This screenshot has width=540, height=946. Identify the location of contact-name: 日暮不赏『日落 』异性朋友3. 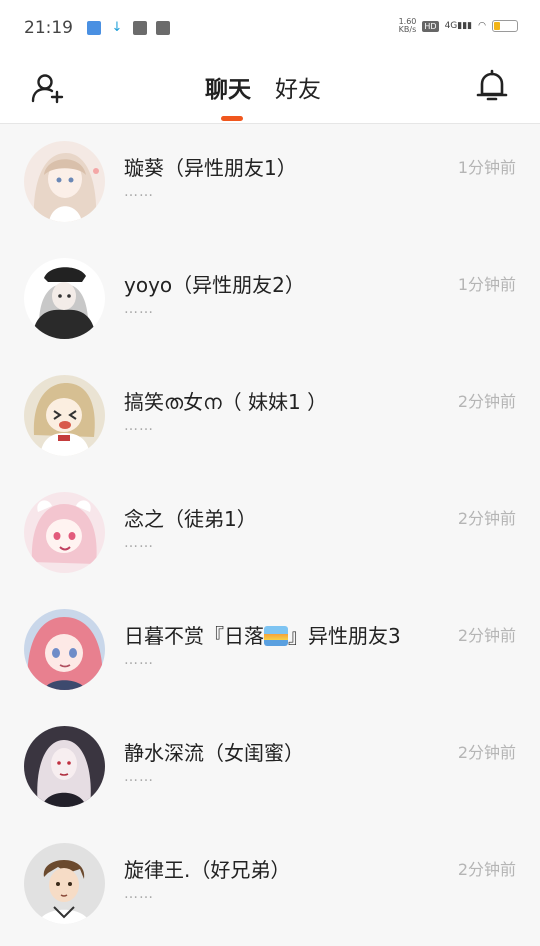
(262, 636).